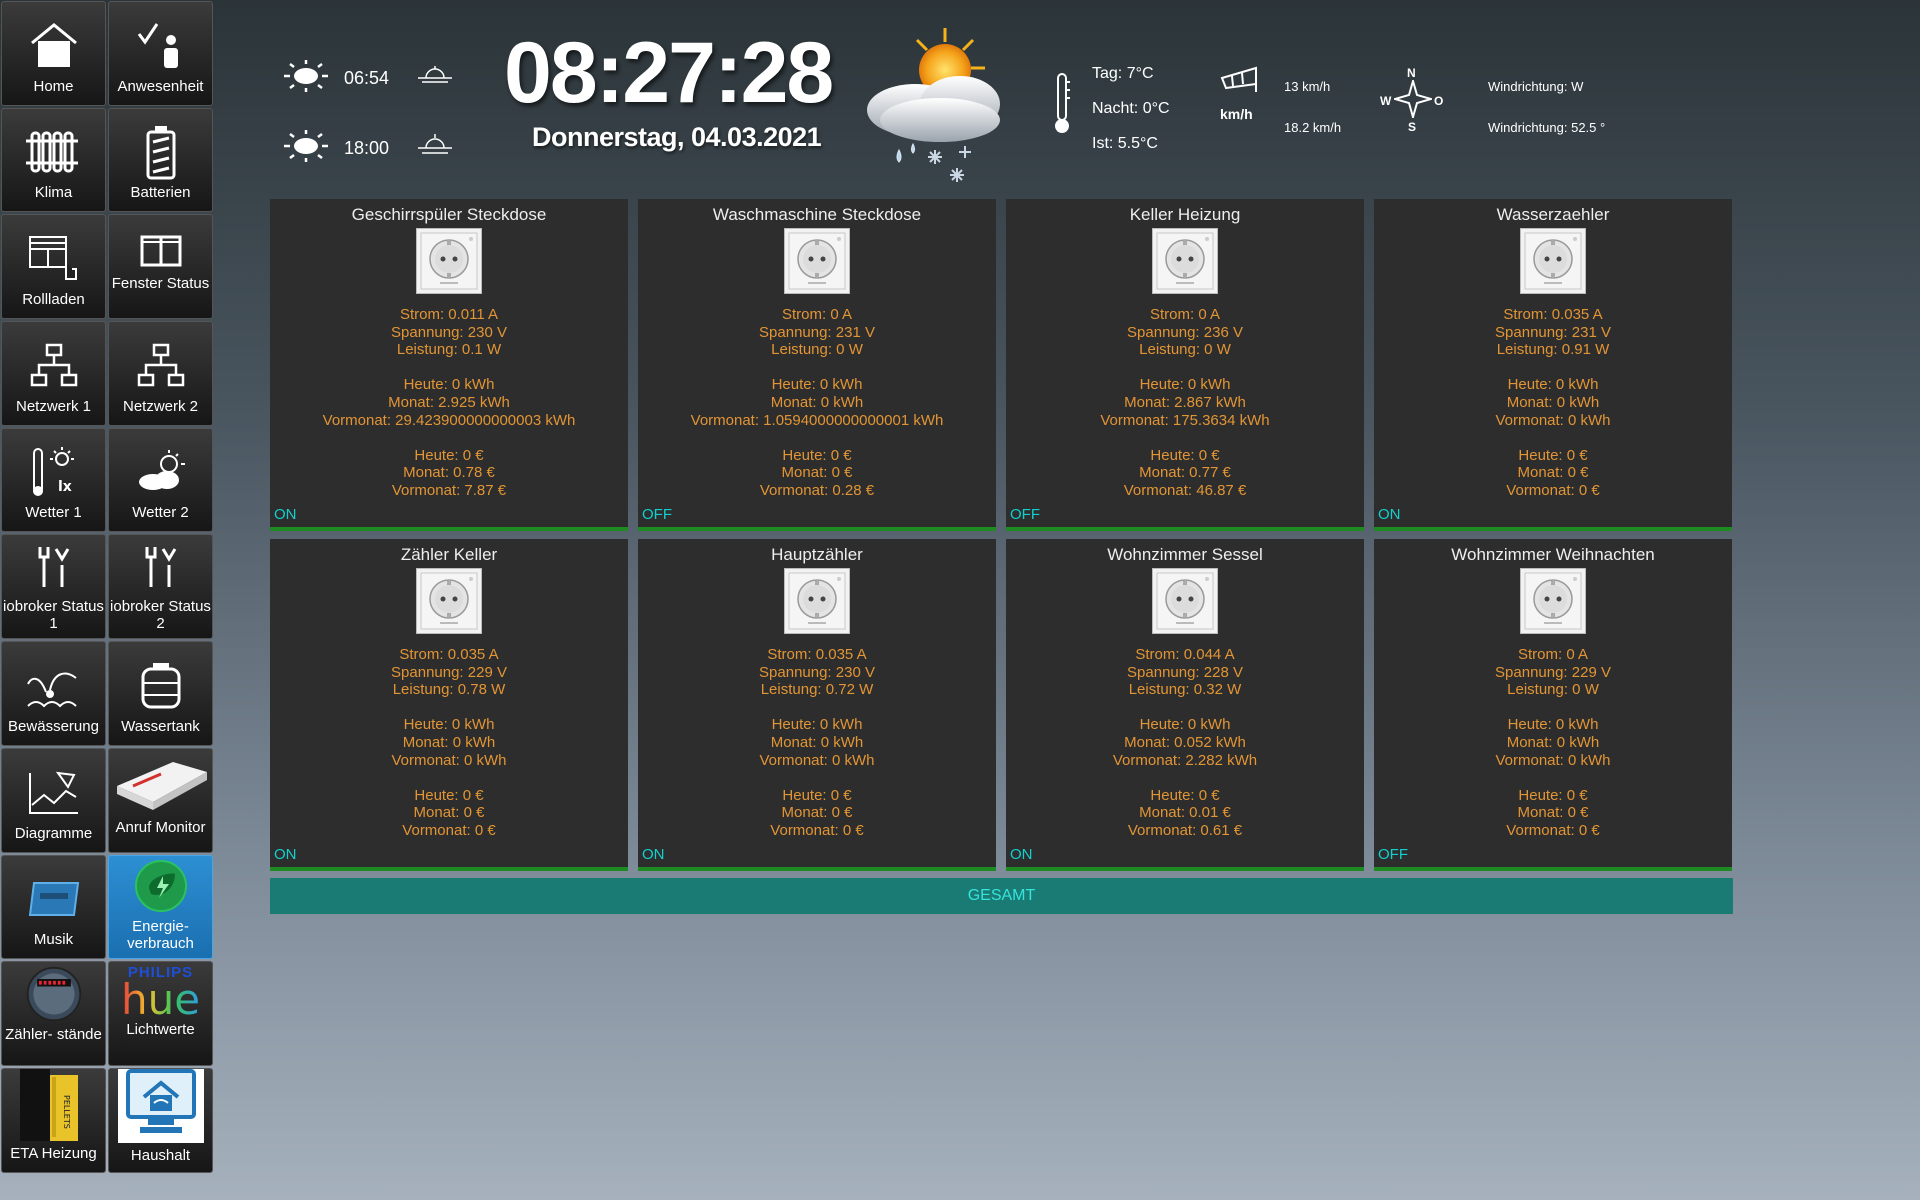  I want to click on hue-logo-icon: hue, so click(160, 1000).